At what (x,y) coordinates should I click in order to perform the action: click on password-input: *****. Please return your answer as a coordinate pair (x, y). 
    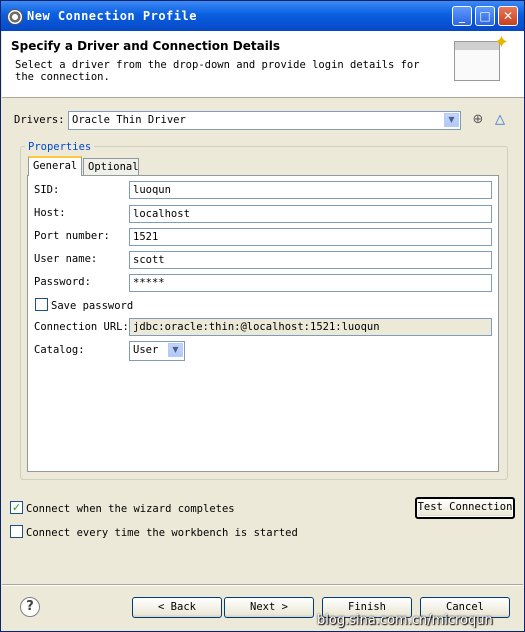
    Looking at the image, I should click on (310, 283).